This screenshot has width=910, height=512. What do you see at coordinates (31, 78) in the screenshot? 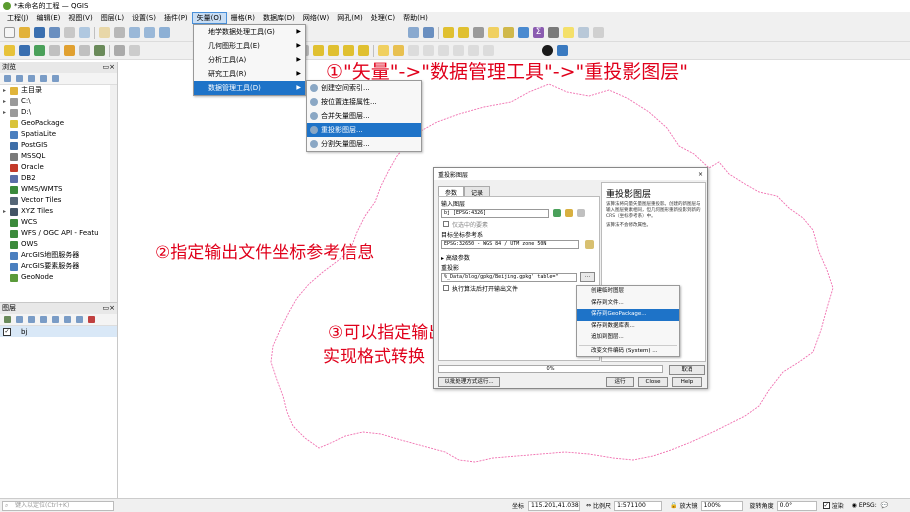
I see `filter-icon` at bounding box center [31, 78].